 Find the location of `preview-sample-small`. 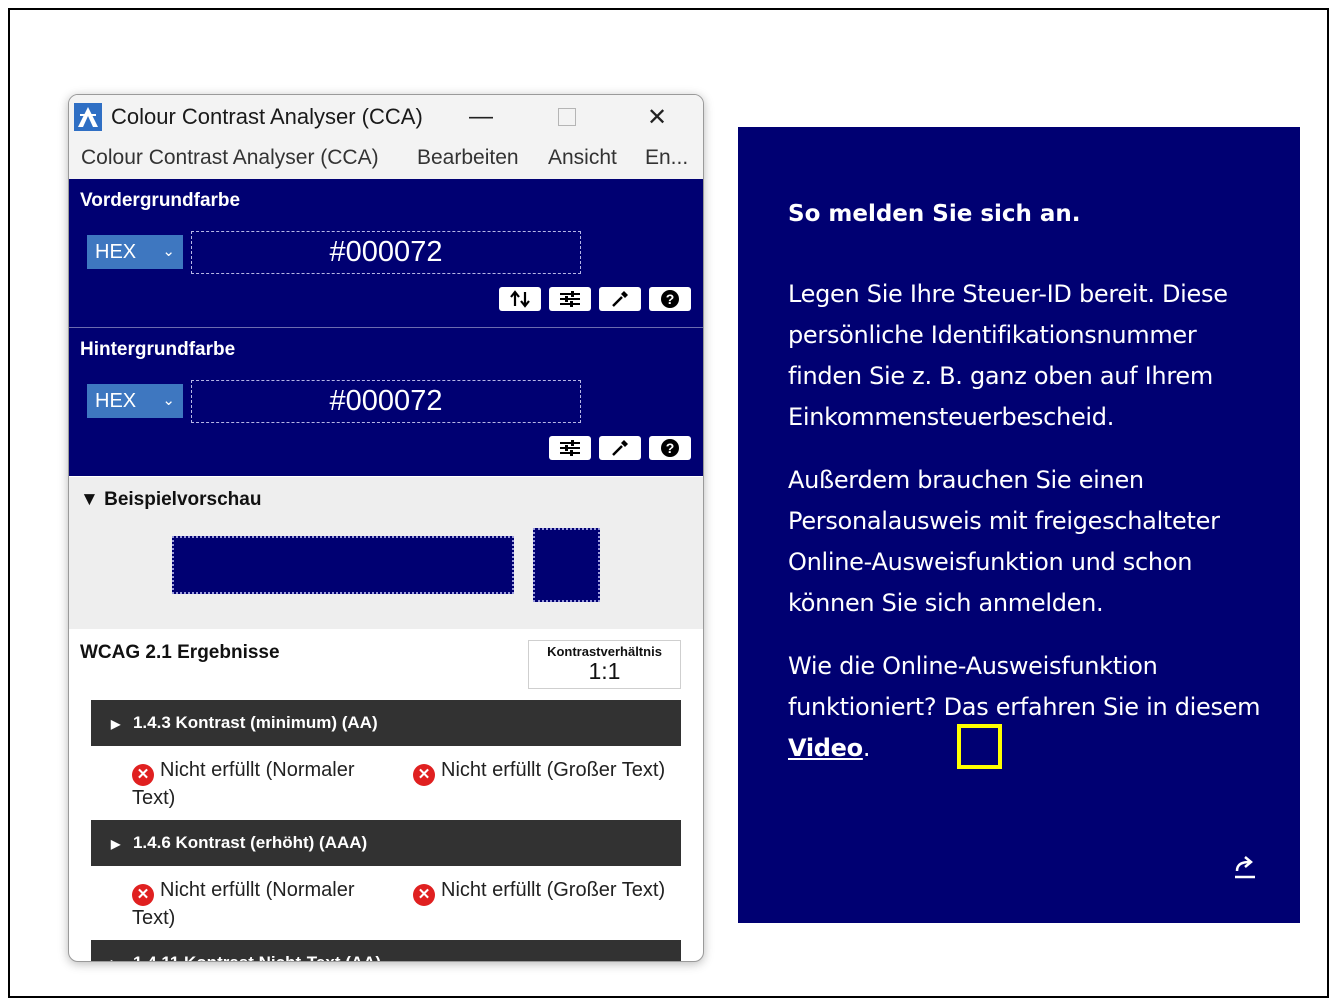

preview-sample-small is located at coordinates (566, 565).